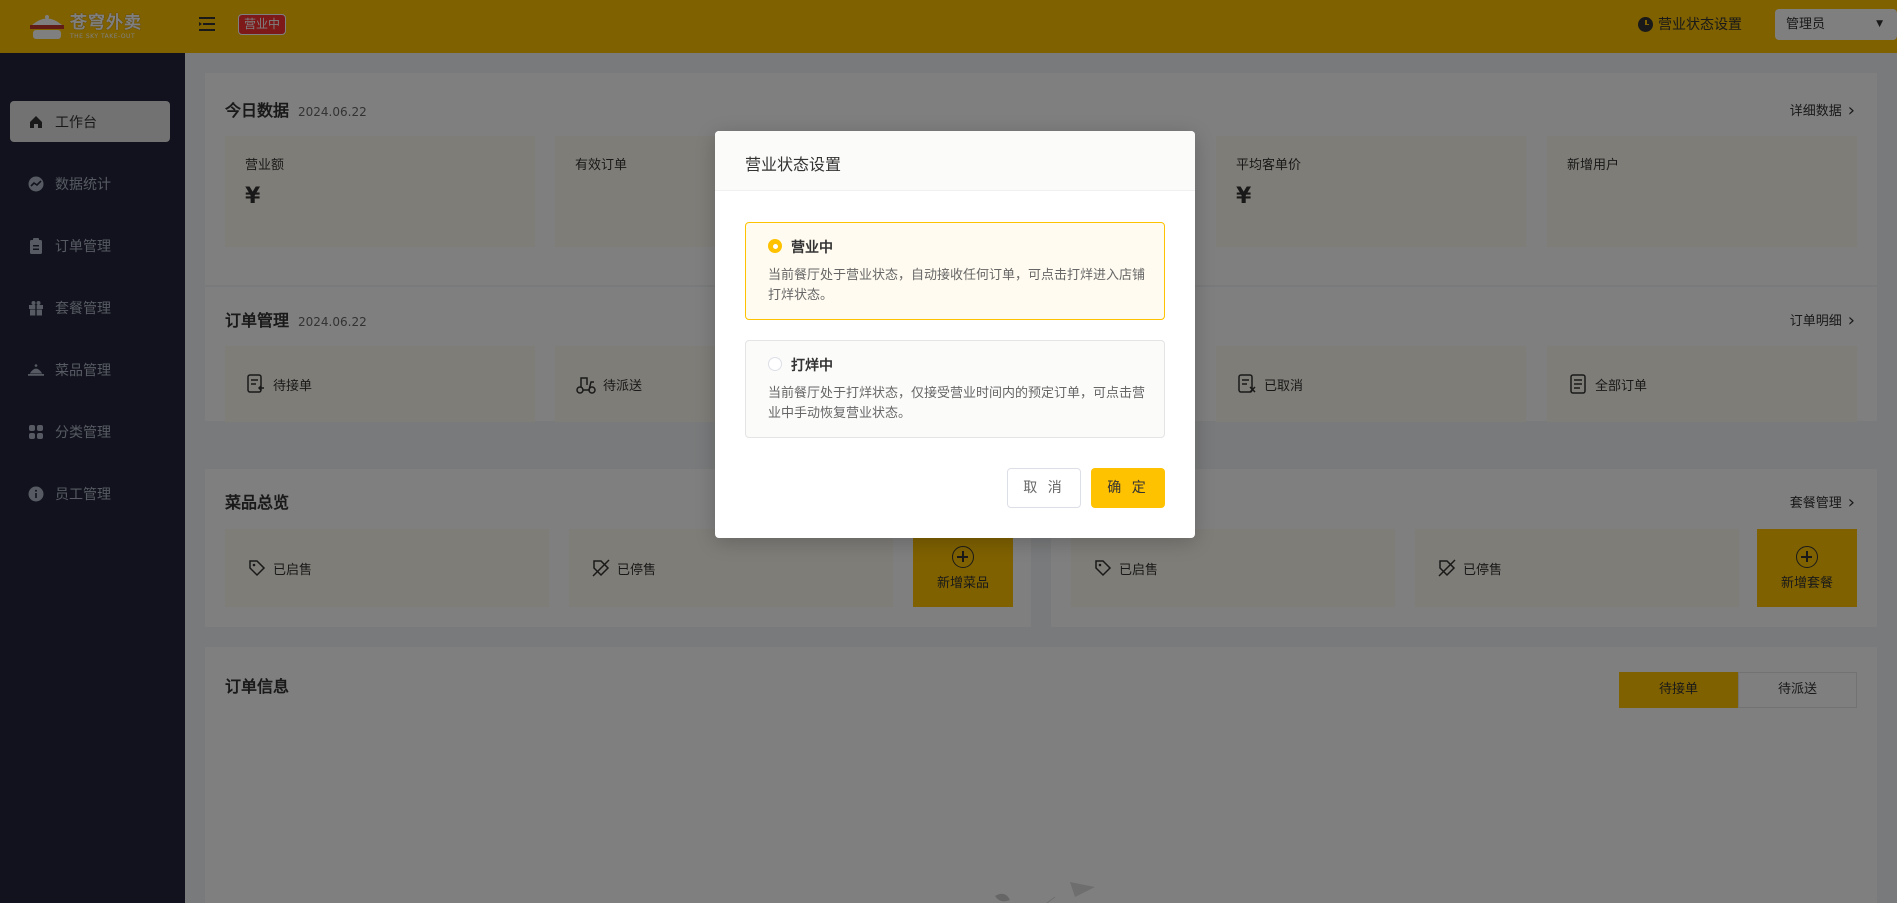 This screenshot has width=1897, height=903. I want to click on option-open-desc: 当前餐厅处于营业状态，自动接收任何订单，可点击打烊进入店铺打烊状态。, so click(957, 285).